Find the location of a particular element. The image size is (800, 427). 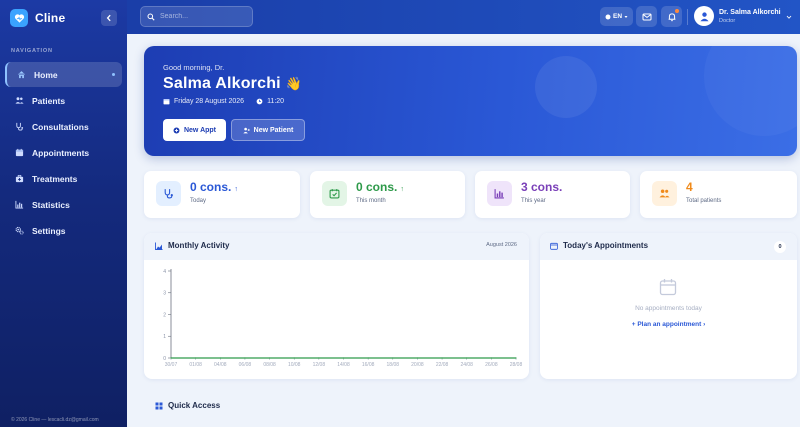

sidebar-item-appointments: Appointments is located at coordinates (63, 152).